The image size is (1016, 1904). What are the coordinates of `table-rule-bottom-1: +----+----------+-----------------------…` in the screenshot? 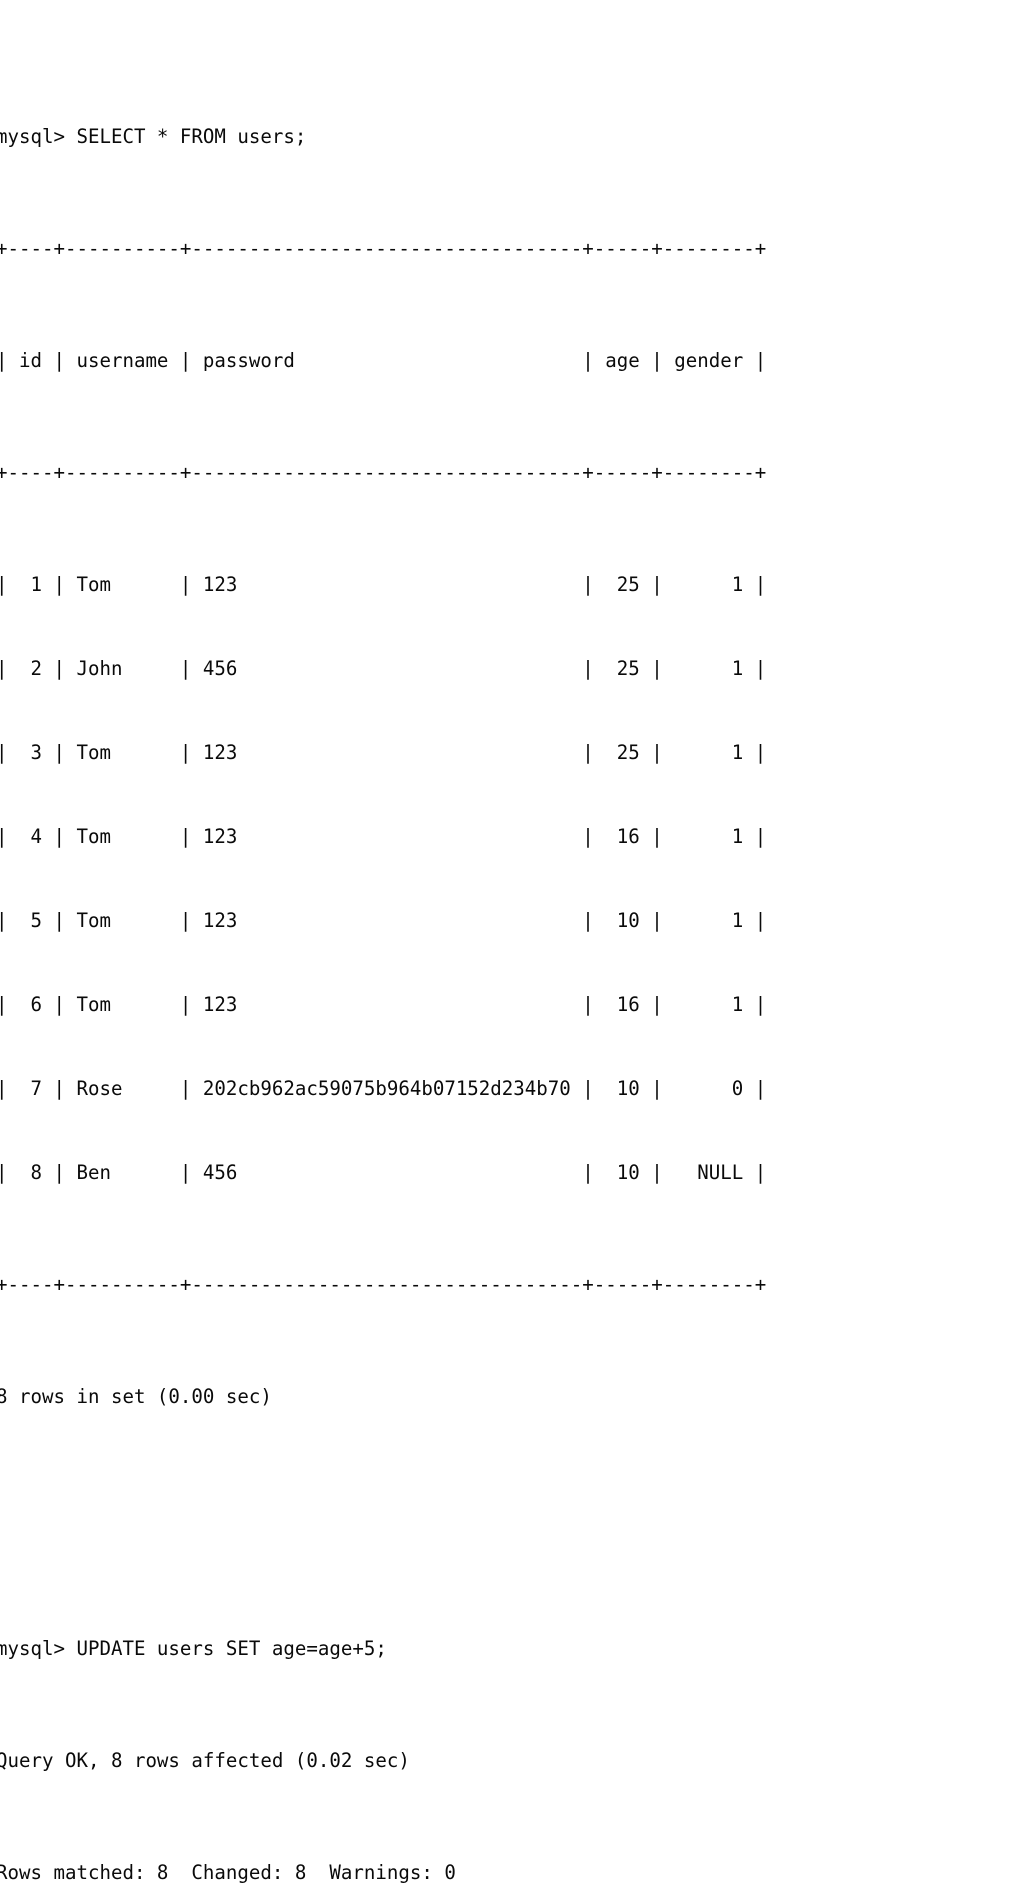 It's located at (383, 1284).